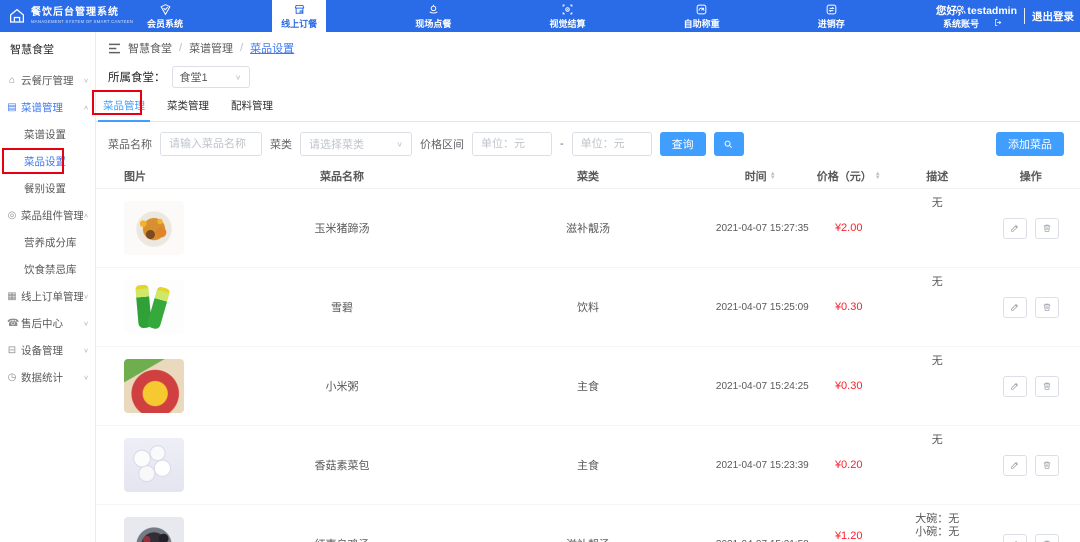  Describe the element at coordinates (1053, 16) in the screenshot. I see `logout-button: 退出登录` at that location.